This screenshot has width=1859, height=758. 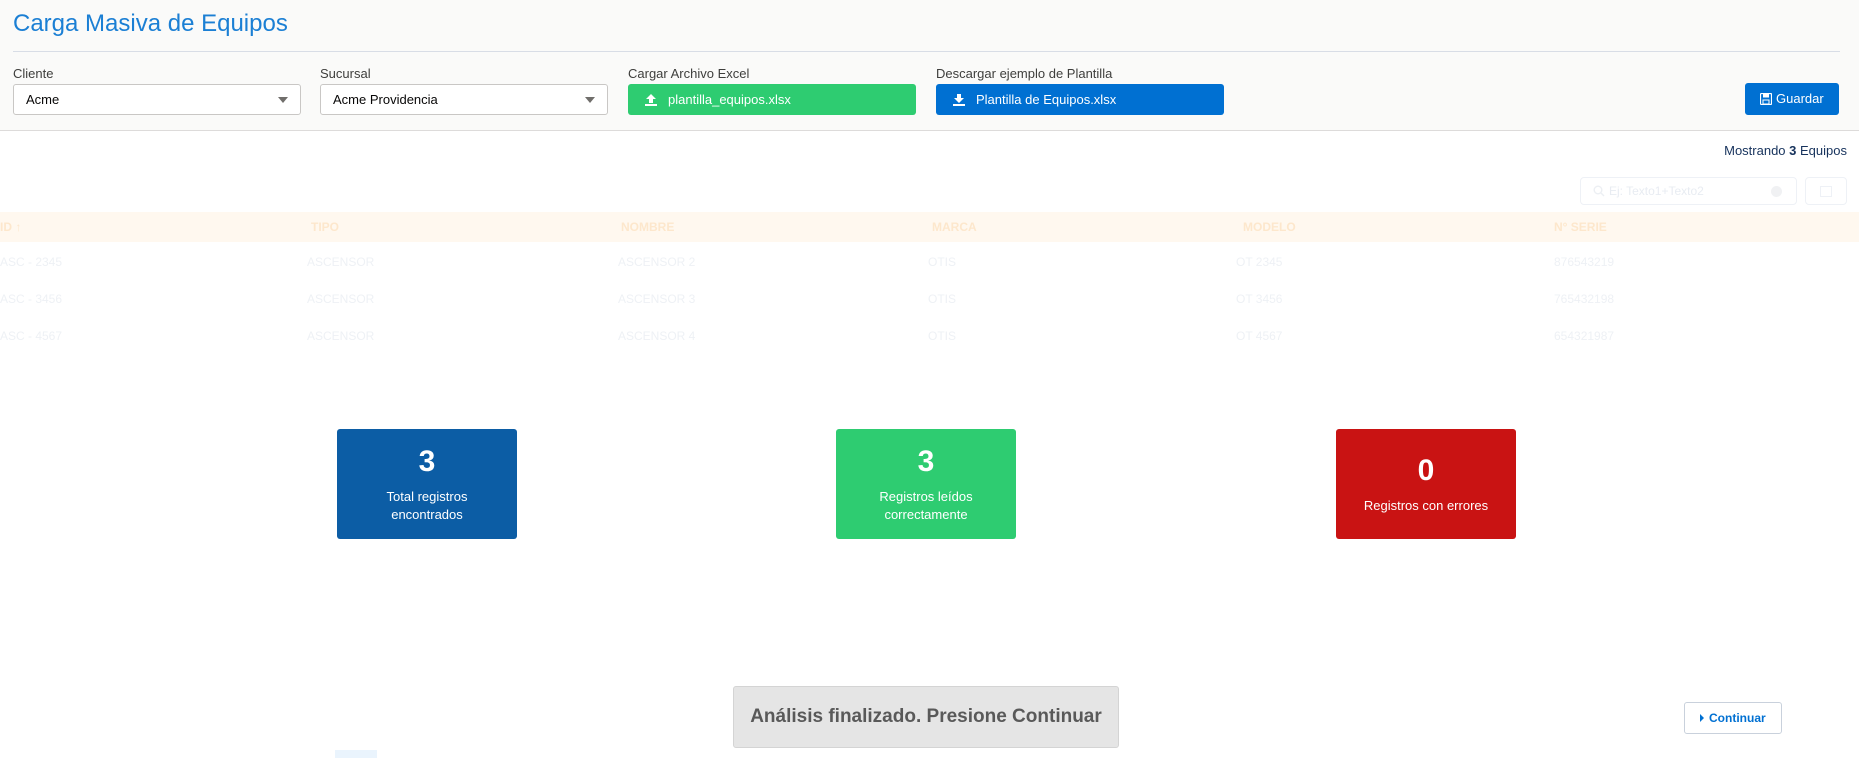 I want to click on upload-file-button: plantilla_equipos.xlsx, so click(x=772, y=99).